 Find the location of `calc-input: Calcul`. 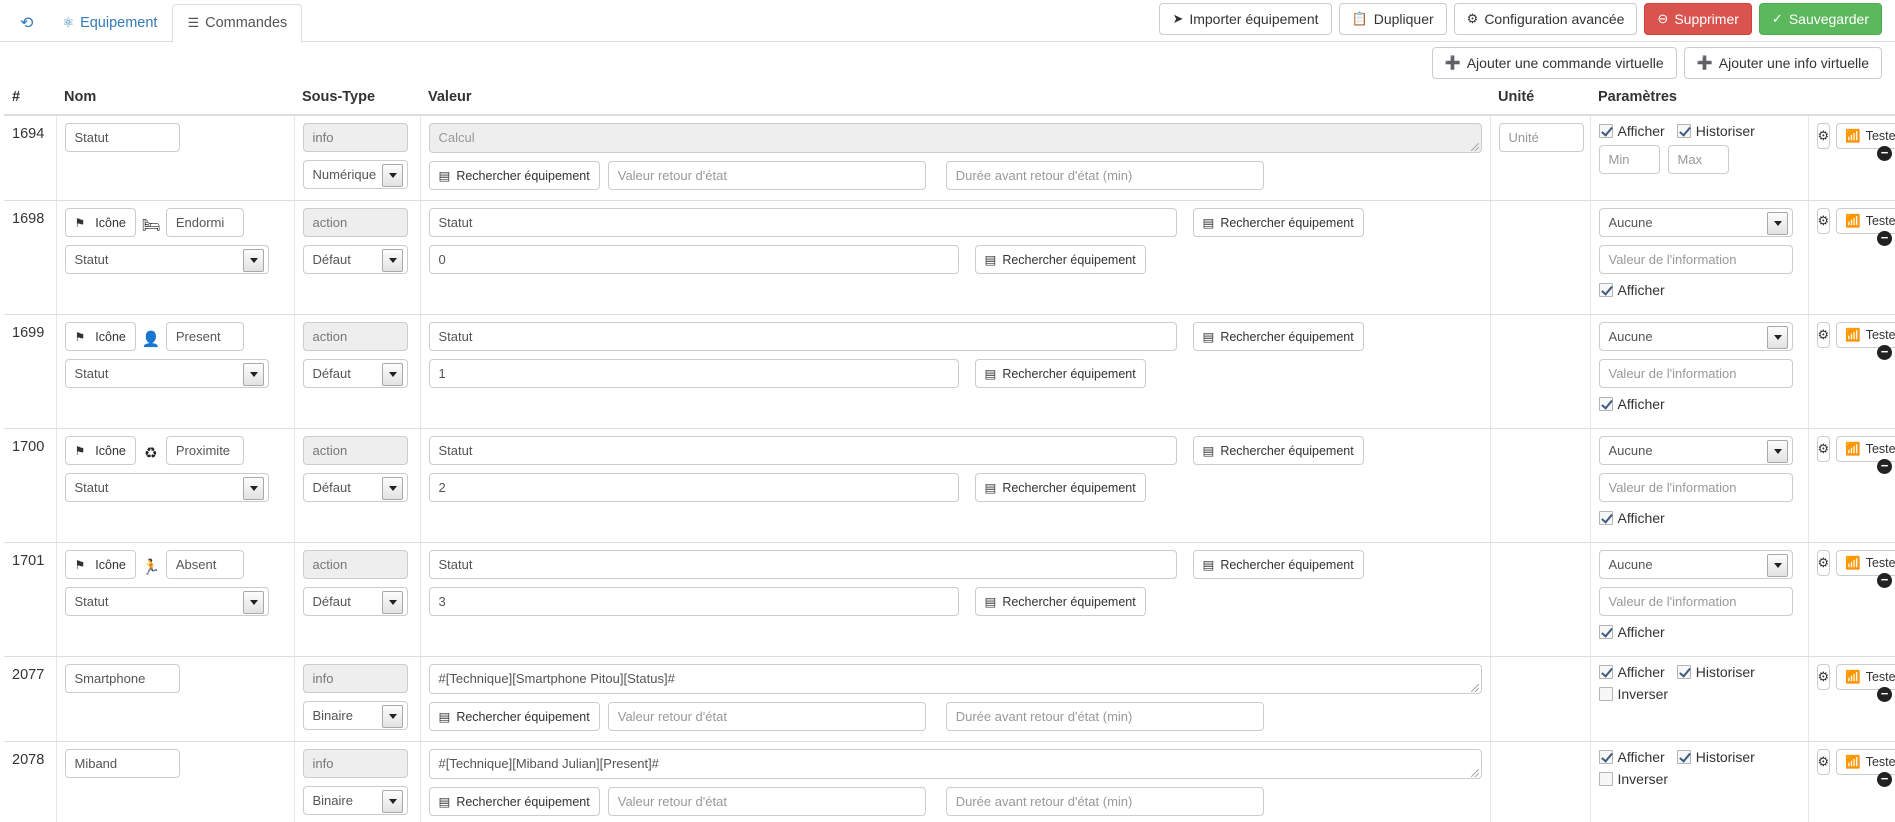

calc-input: Calcul is located at coordinates (955, 138).